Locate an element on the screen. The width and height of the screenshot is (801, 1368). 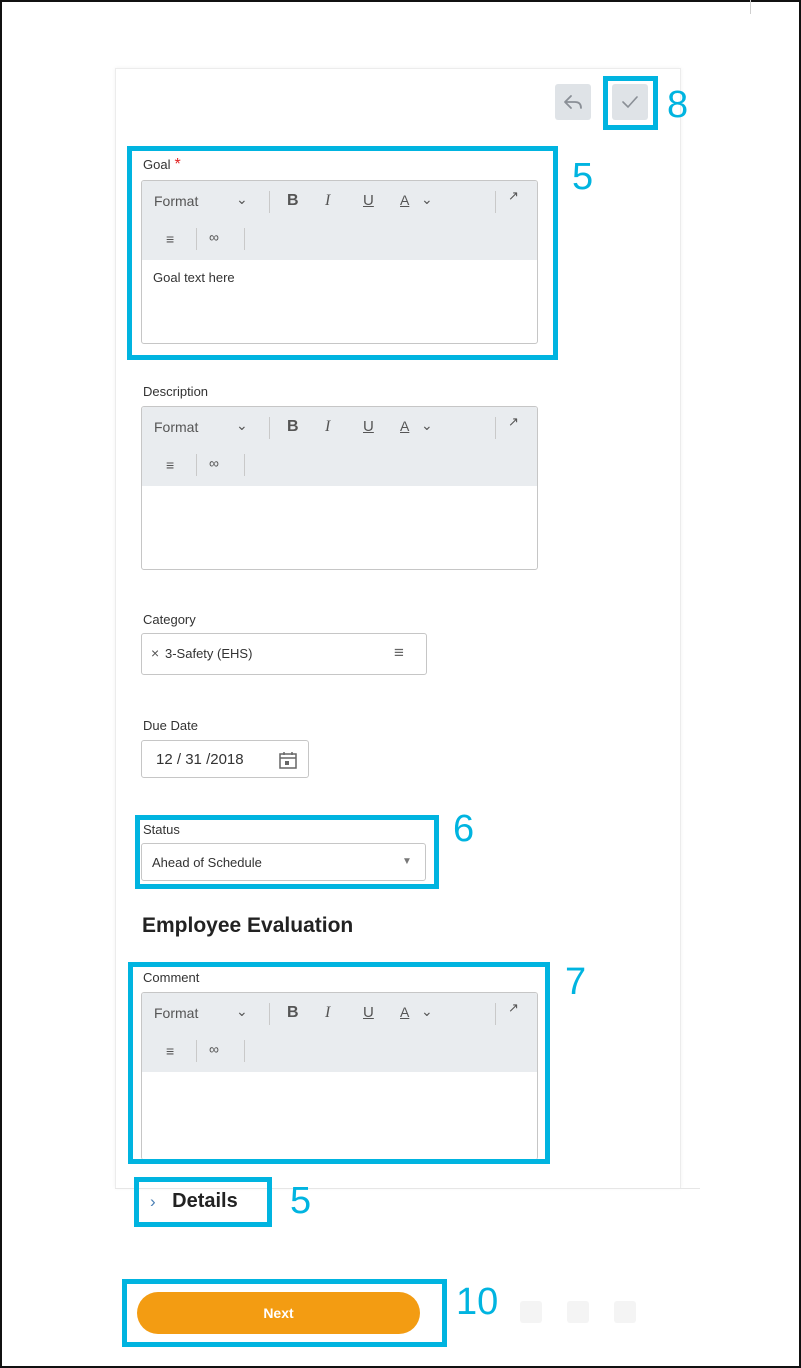
cancel-button is located at coordinates (573, 102).